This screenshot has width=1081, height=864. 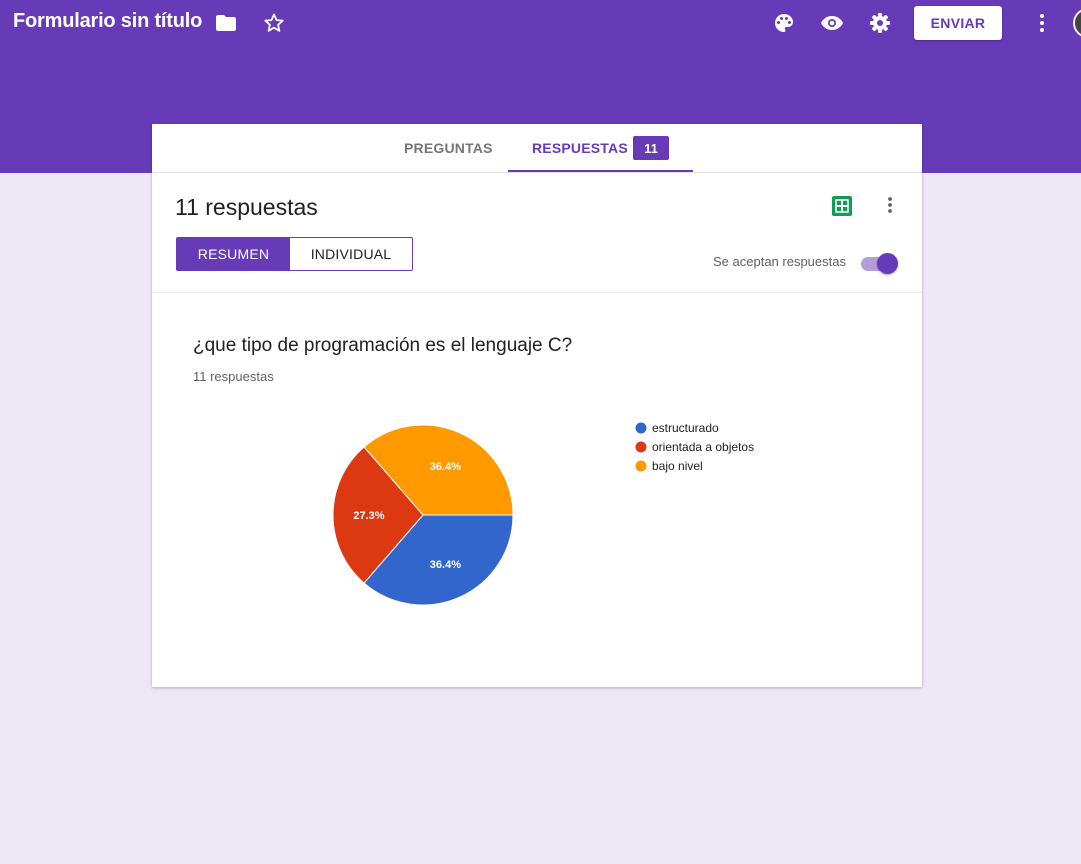 What do you see at coordinates (1042, 23) in the screenshot?
I see `more-vert-icon` at bounding box center [1042, 23].